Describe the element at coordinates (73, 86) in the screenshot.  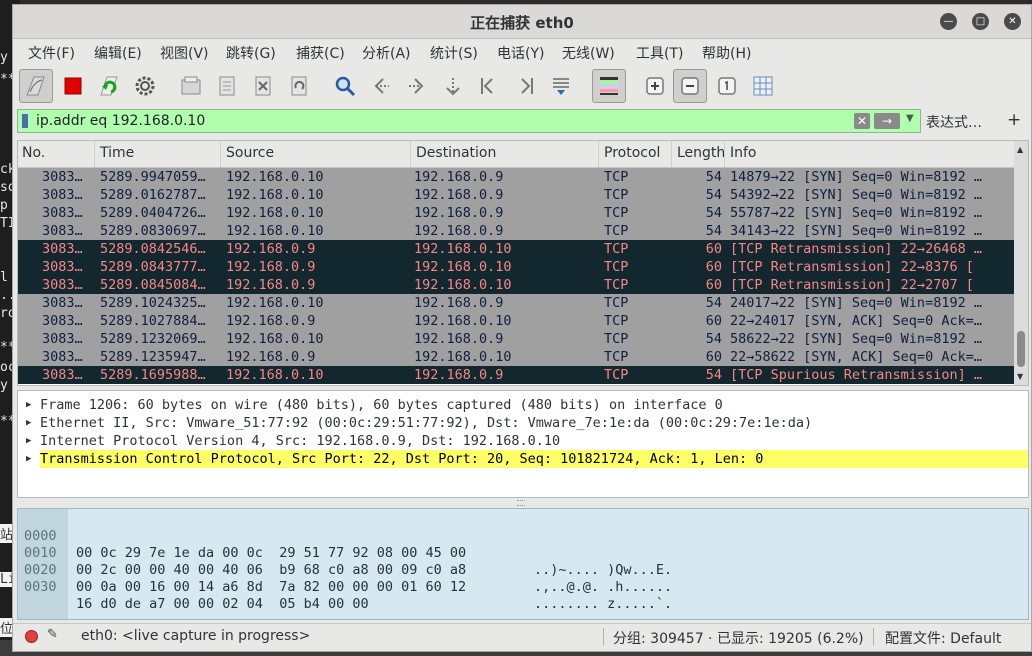
I see `stop-capture-icon` at that location.